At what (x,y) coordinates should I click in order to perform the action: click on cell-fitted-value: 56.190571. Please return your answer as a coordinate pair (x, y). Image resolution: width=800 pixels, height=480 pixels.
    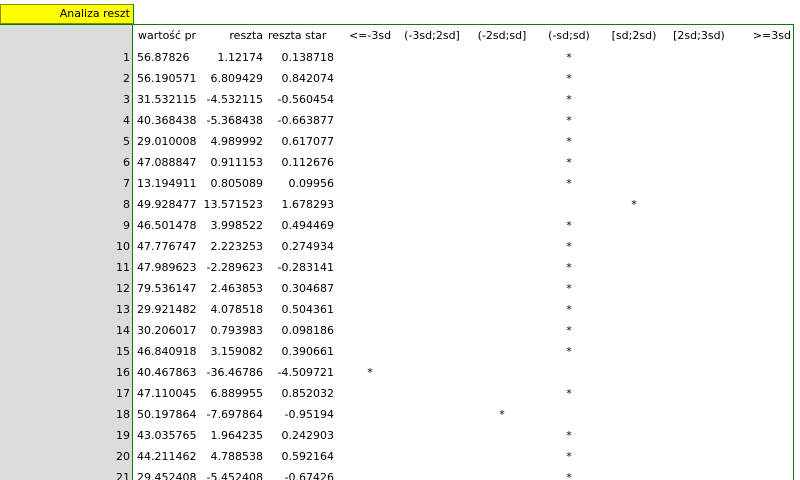
    Looking at the image, I should click on (170, 78).